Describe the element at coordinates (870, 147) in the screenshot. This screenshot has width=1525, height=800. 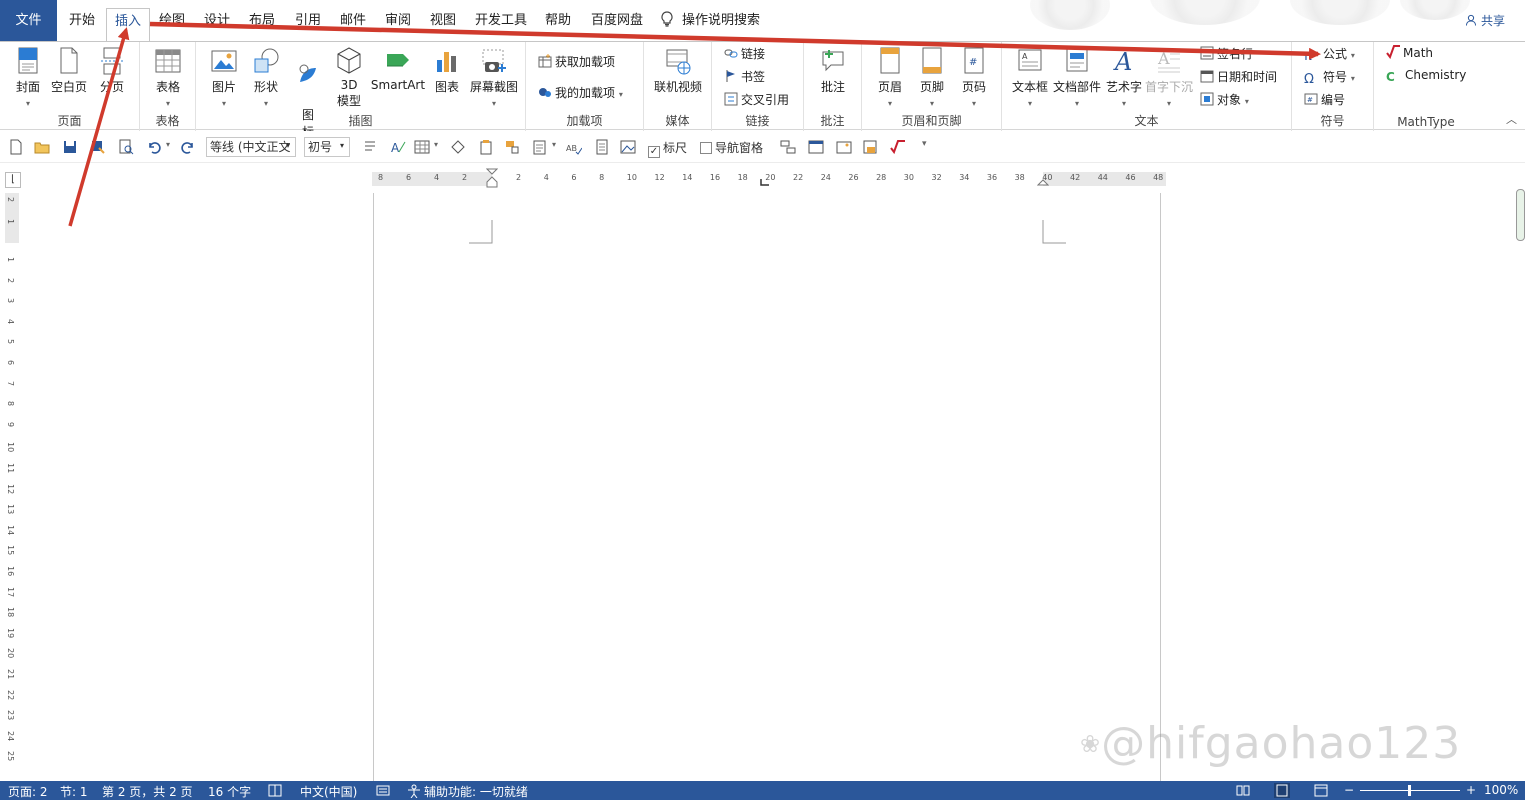
I see `print-layout-icon` at that location.